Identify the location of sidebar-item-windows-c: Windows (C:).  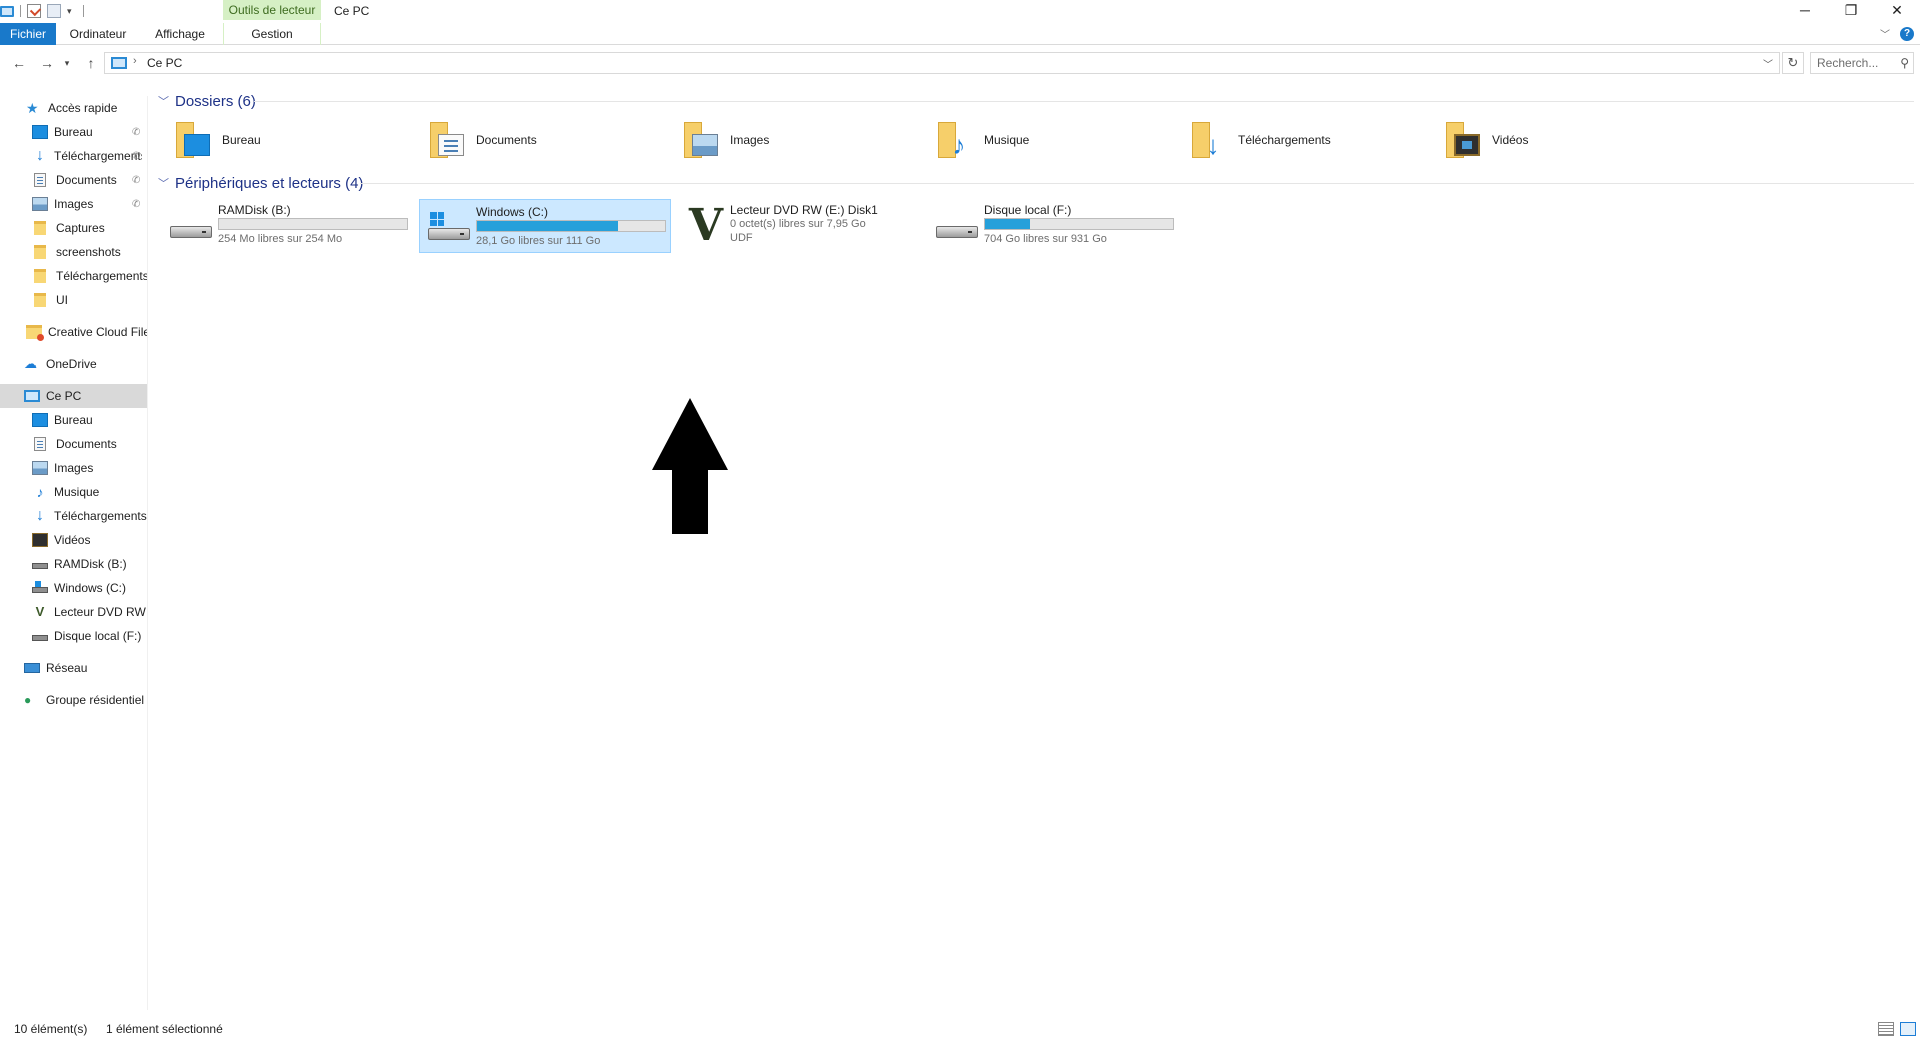
(73, 588).